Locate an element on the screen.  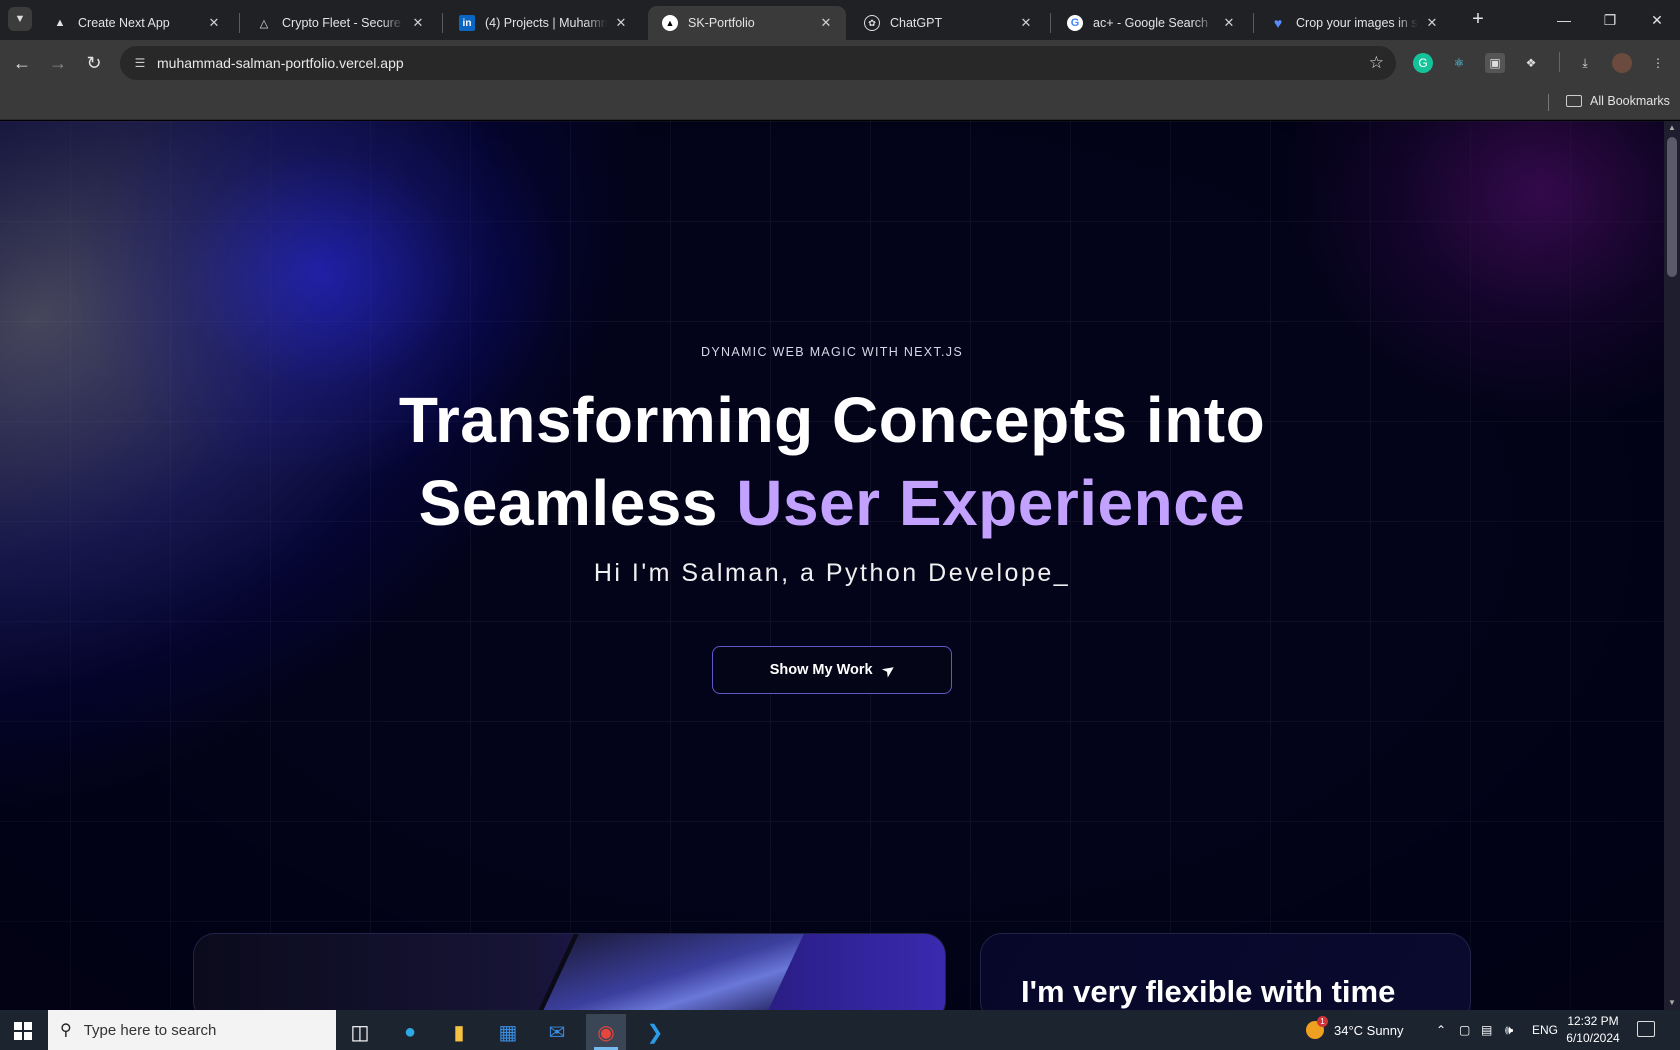
chatgpt-icon: ✿ is located at coordinates (872, 23).